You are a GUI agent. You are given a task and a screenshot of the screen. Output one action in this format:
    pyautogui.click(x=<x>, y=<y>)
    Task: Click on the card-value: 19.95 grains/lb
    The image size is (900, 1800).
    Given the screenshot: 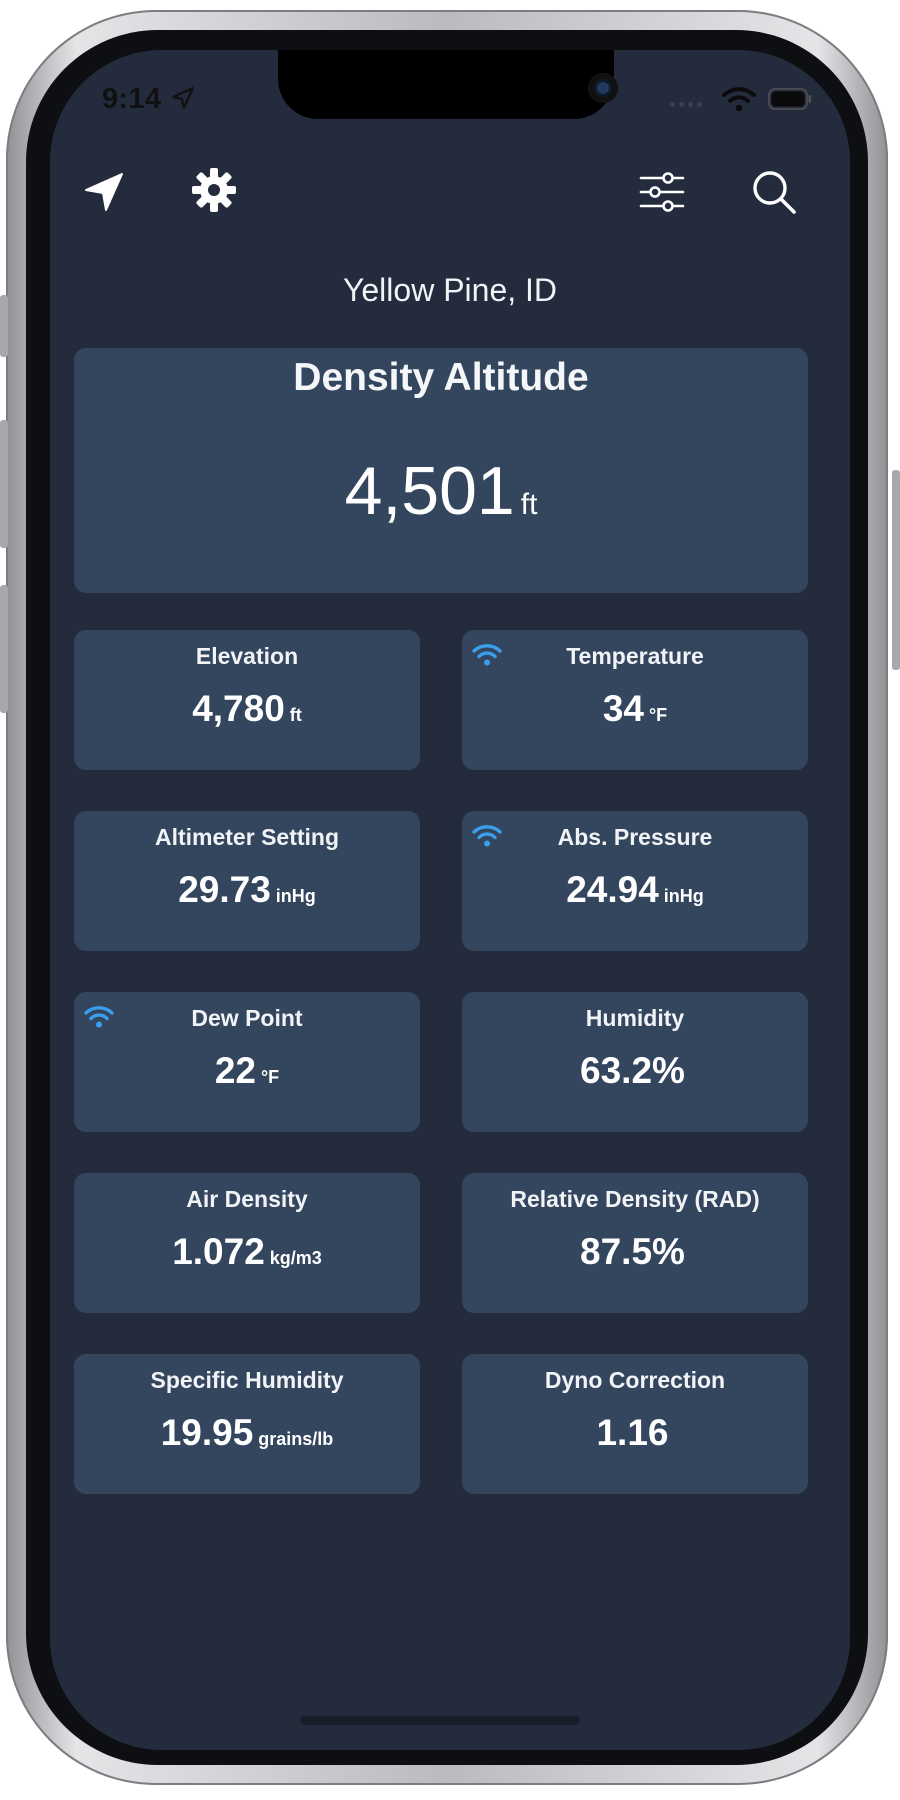 What is the action you would take?
    pyautogui.click(x=247, y=1433)
    